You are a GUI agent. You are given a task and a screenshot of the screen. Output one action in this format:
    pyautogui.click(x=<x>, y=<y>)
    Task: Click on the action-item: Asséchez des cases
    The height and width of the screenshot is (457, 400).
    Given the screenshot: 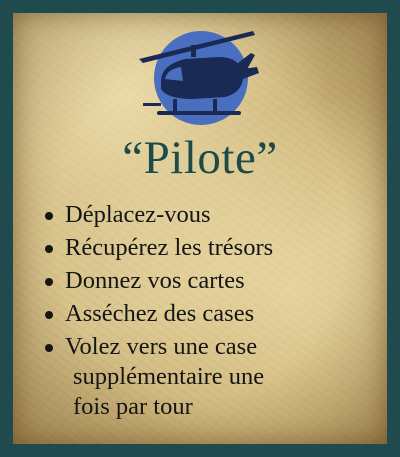 What is the action you would take?
    pyautogui.click(x=210, y=314)
    